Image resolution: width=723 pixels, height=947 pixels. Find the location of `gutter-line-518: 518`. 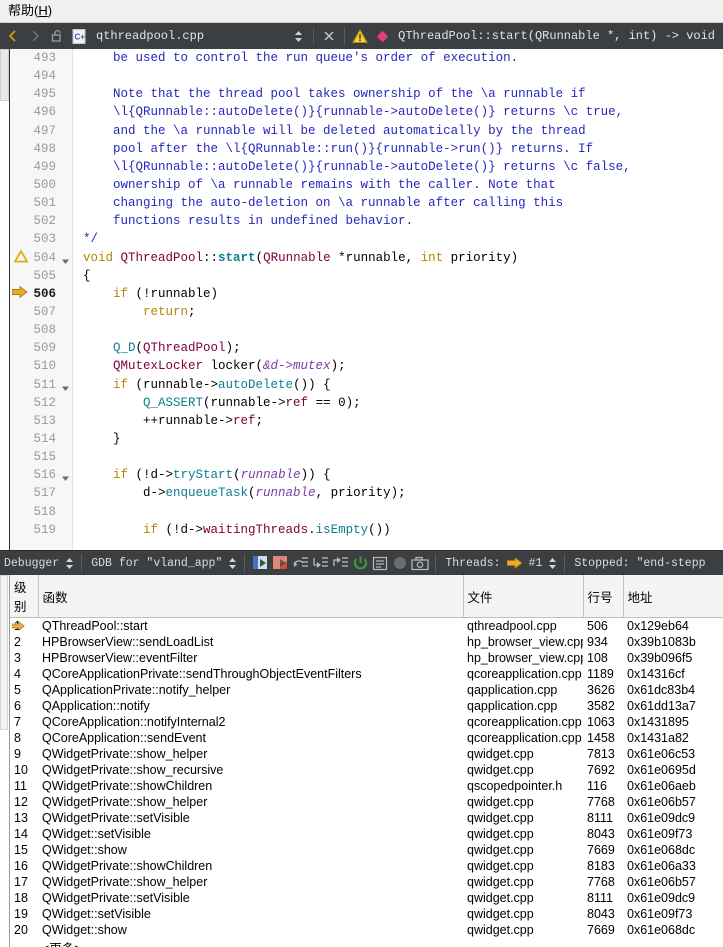

gutter-line-518: 518 is located at coordinates (41, 512).